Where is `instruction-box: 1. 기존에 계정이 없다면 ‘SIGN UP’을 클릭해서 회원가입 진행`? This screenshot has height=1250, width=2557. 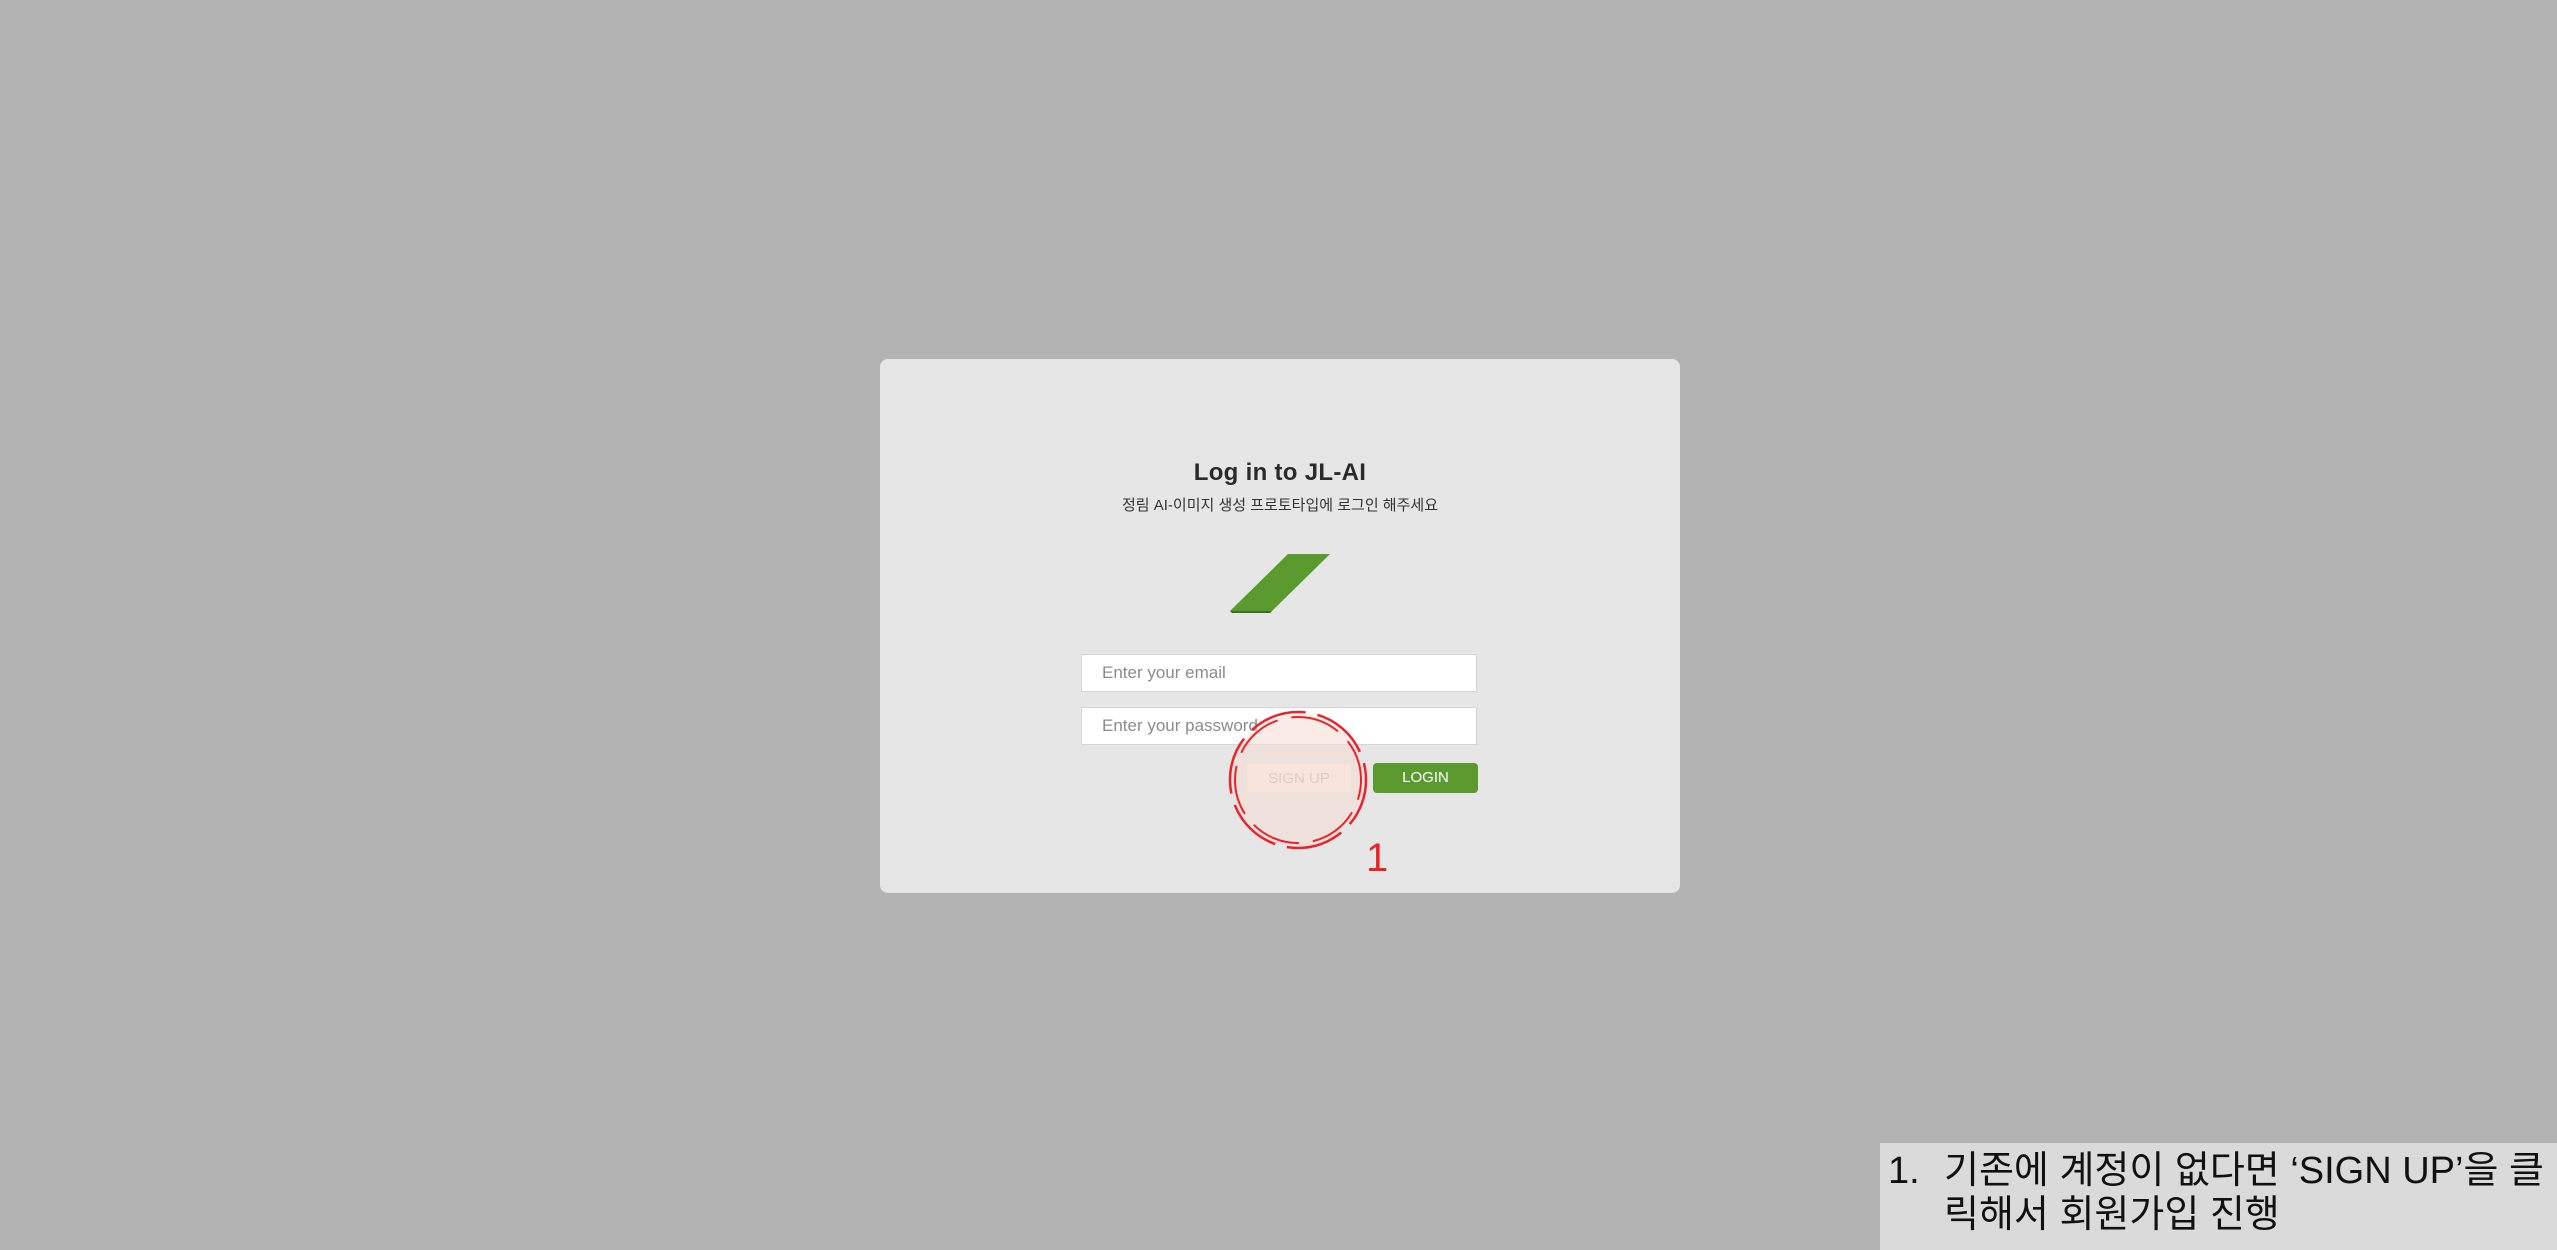 instruction-box: 1. 기존에 계정이 없다면 ‘SIGN UP’을 클릭해서 회원가입 진행 is located at coordinates (2218, 1196).